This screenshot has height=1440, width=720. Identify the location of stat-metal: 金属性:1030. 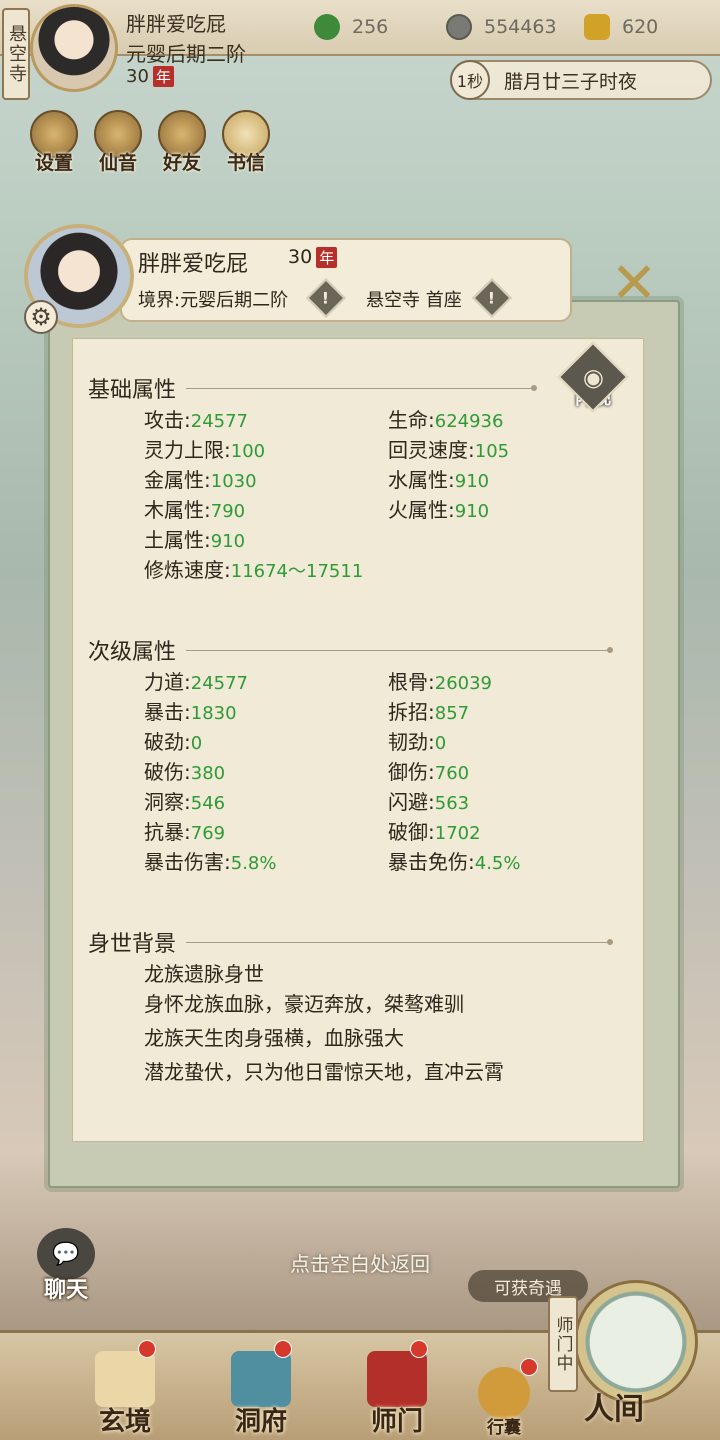
(200, 480).